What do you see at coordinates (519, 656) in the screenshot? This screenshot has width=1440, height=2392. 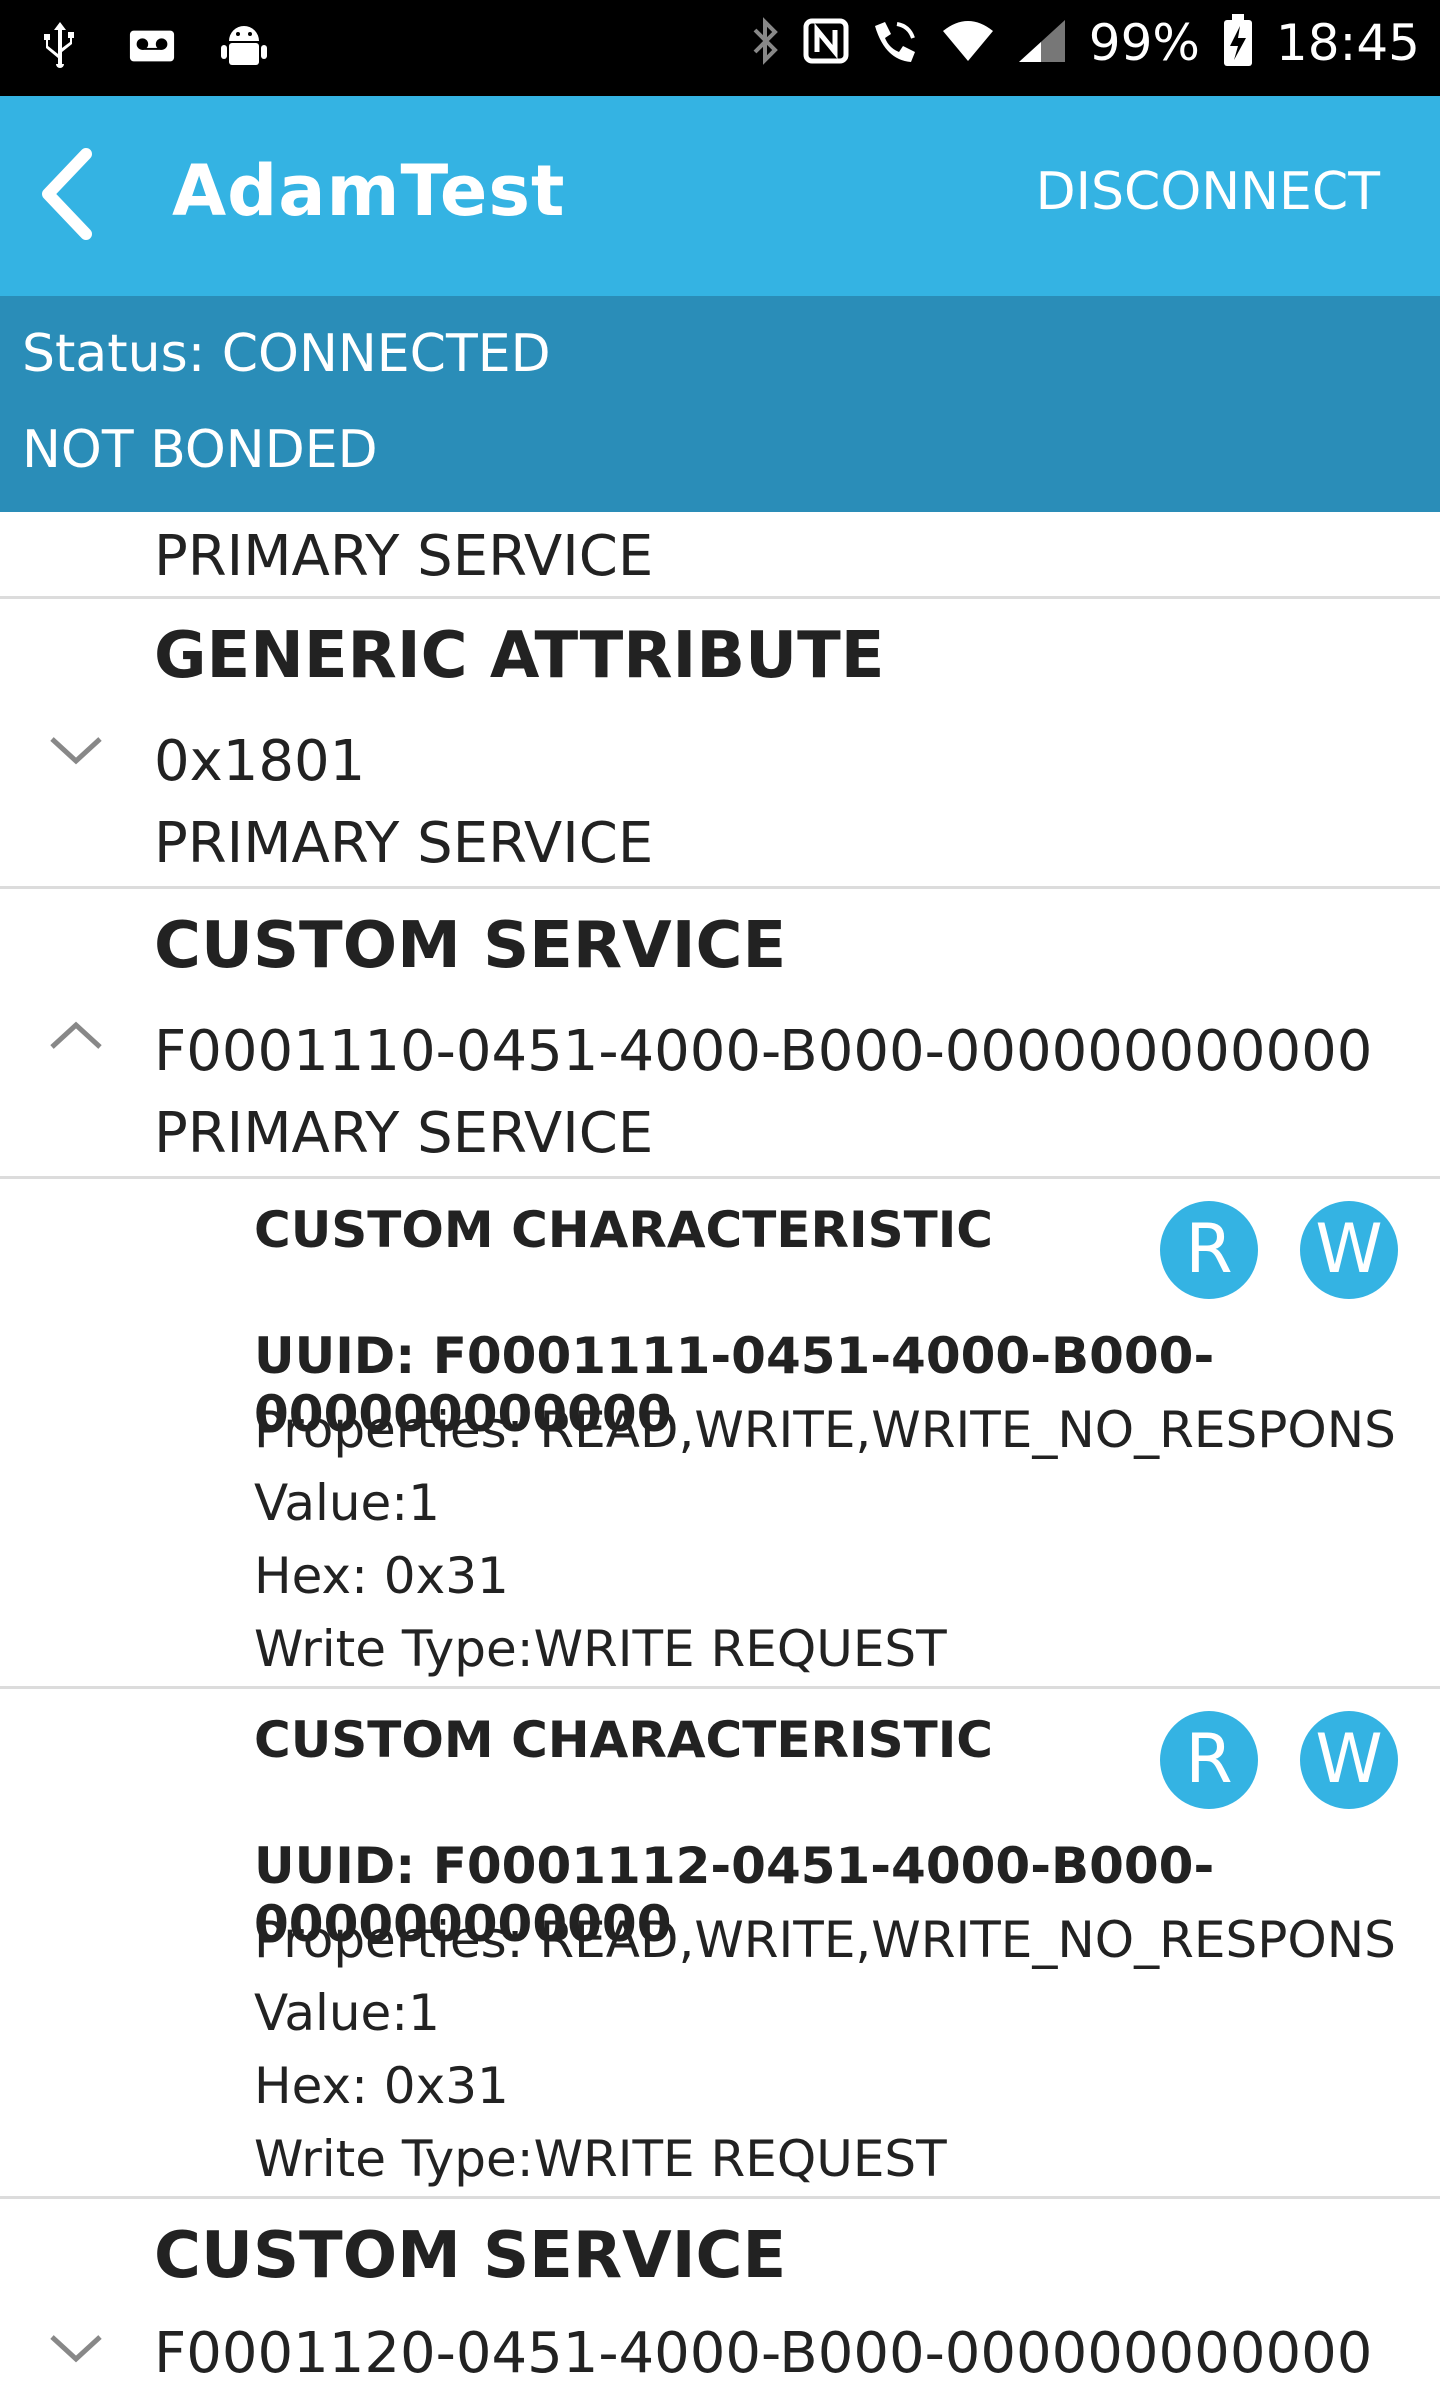 I see `service-name: GENERIC ATTRIBUTE` at bounding box center [519, 656].